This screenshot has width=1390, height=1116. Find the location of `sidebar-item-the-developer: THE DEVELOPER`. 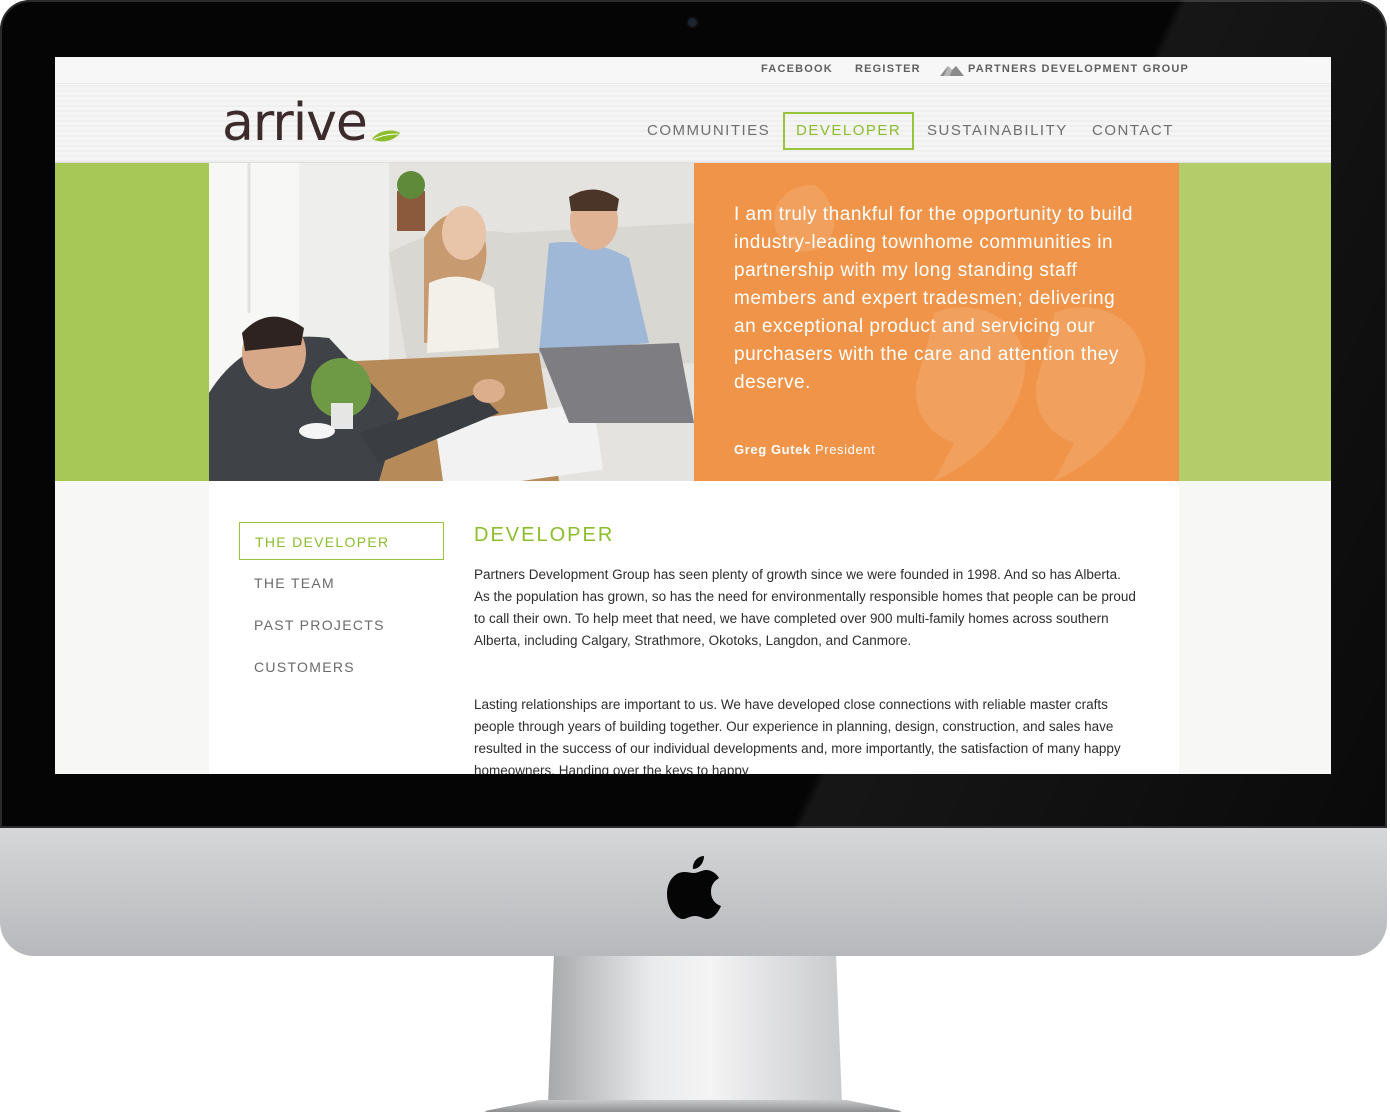

sidebar-item-the-developer: THE DEVELOPER is located at coordinates (341, 541).